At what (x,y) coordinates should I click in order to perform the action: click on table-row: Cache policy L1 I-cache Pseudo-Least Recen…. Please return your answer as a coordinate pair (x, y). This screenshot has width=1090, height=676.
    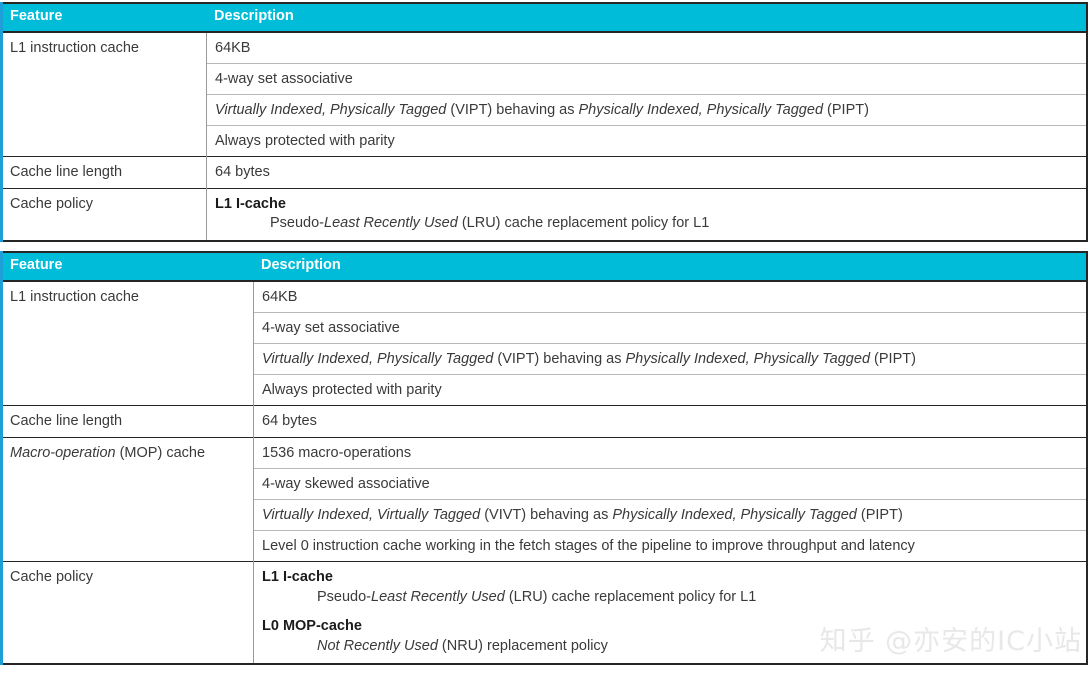
    Looking at the image, I should click on (544, 214).